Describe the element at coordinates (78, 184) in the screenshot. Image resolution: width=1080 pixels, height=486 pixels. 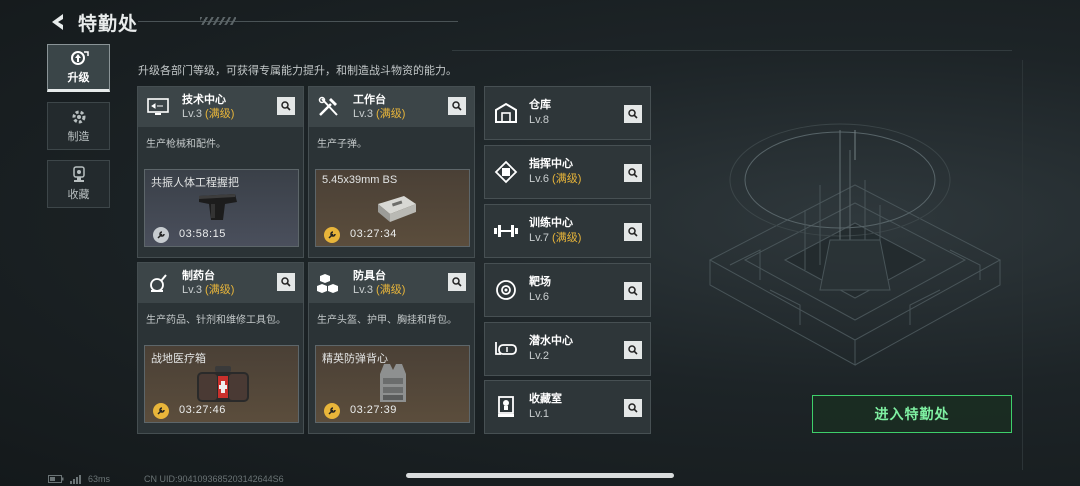
I see `nav-tab-collection: 收藏` at that location.